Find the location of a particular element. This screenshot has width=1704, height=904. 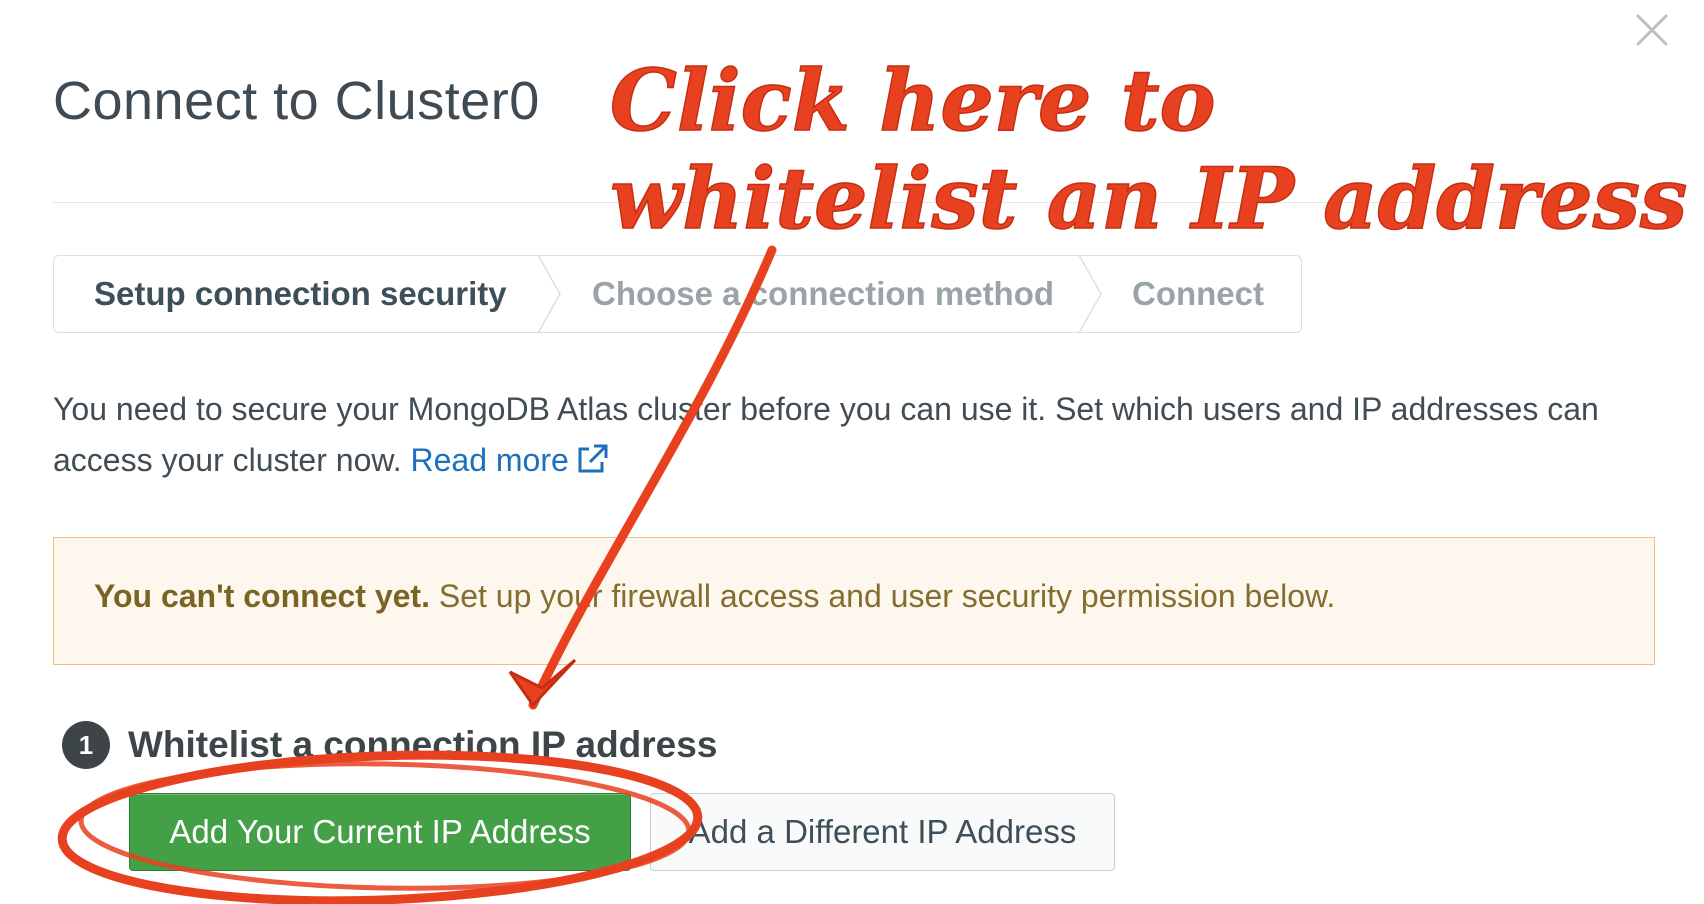

add-different-ip-button: Add a Different IP Address is located at coordinates (882, 832).